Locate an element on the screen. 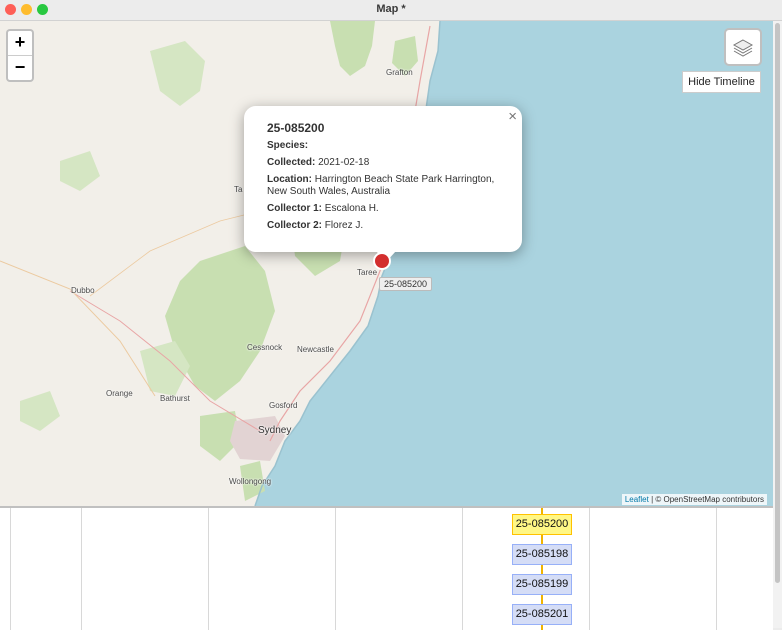 The image size is (782, 630). leaflet-link: Leaflet is located at coordinates (637, 499).